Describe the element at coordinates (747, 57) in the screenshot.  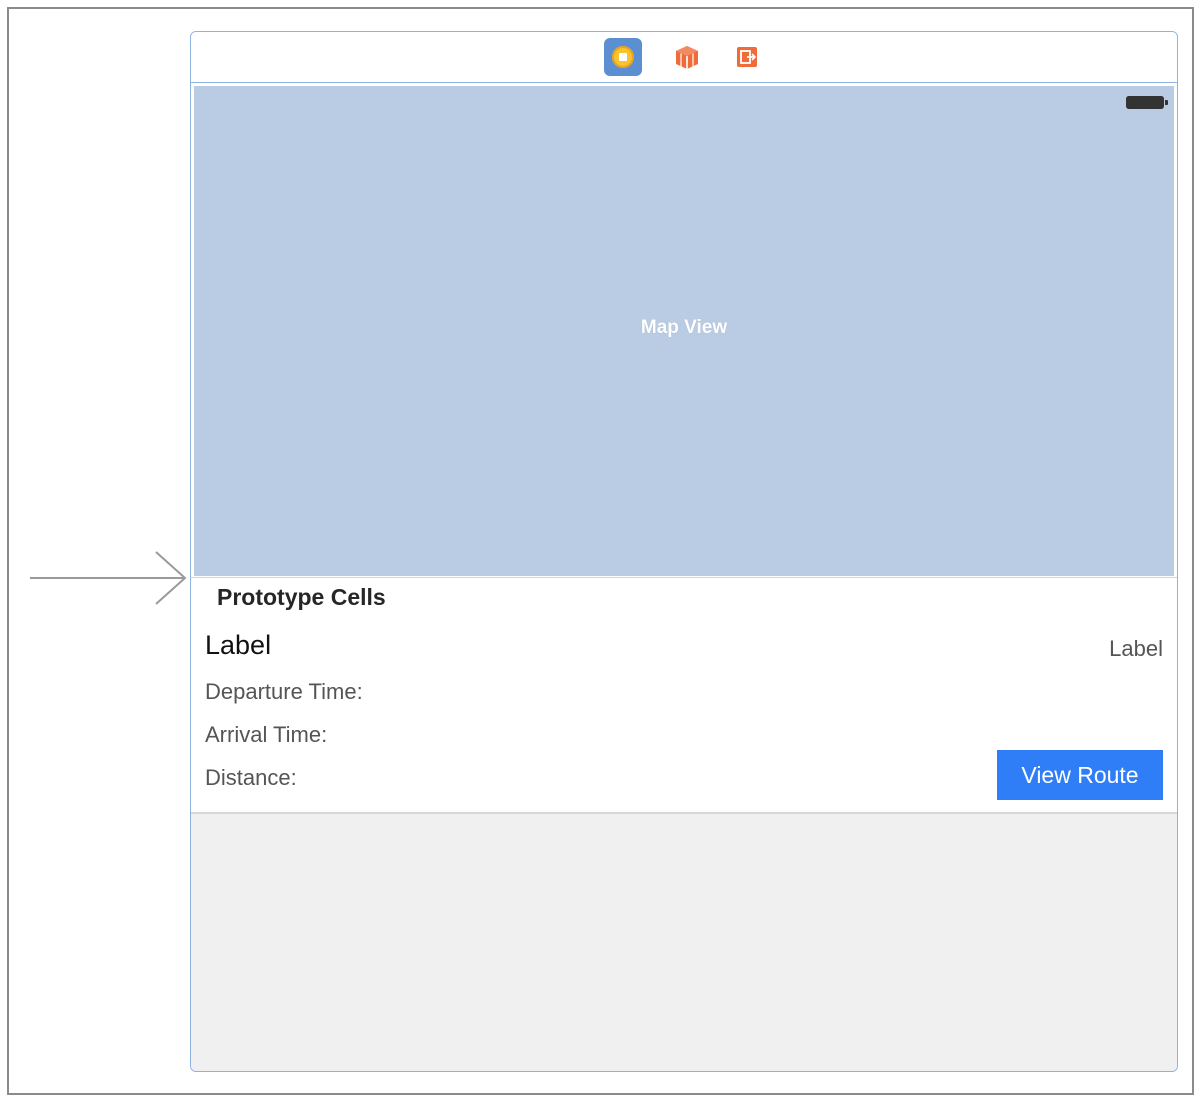
I see `exit-icon` at that location.